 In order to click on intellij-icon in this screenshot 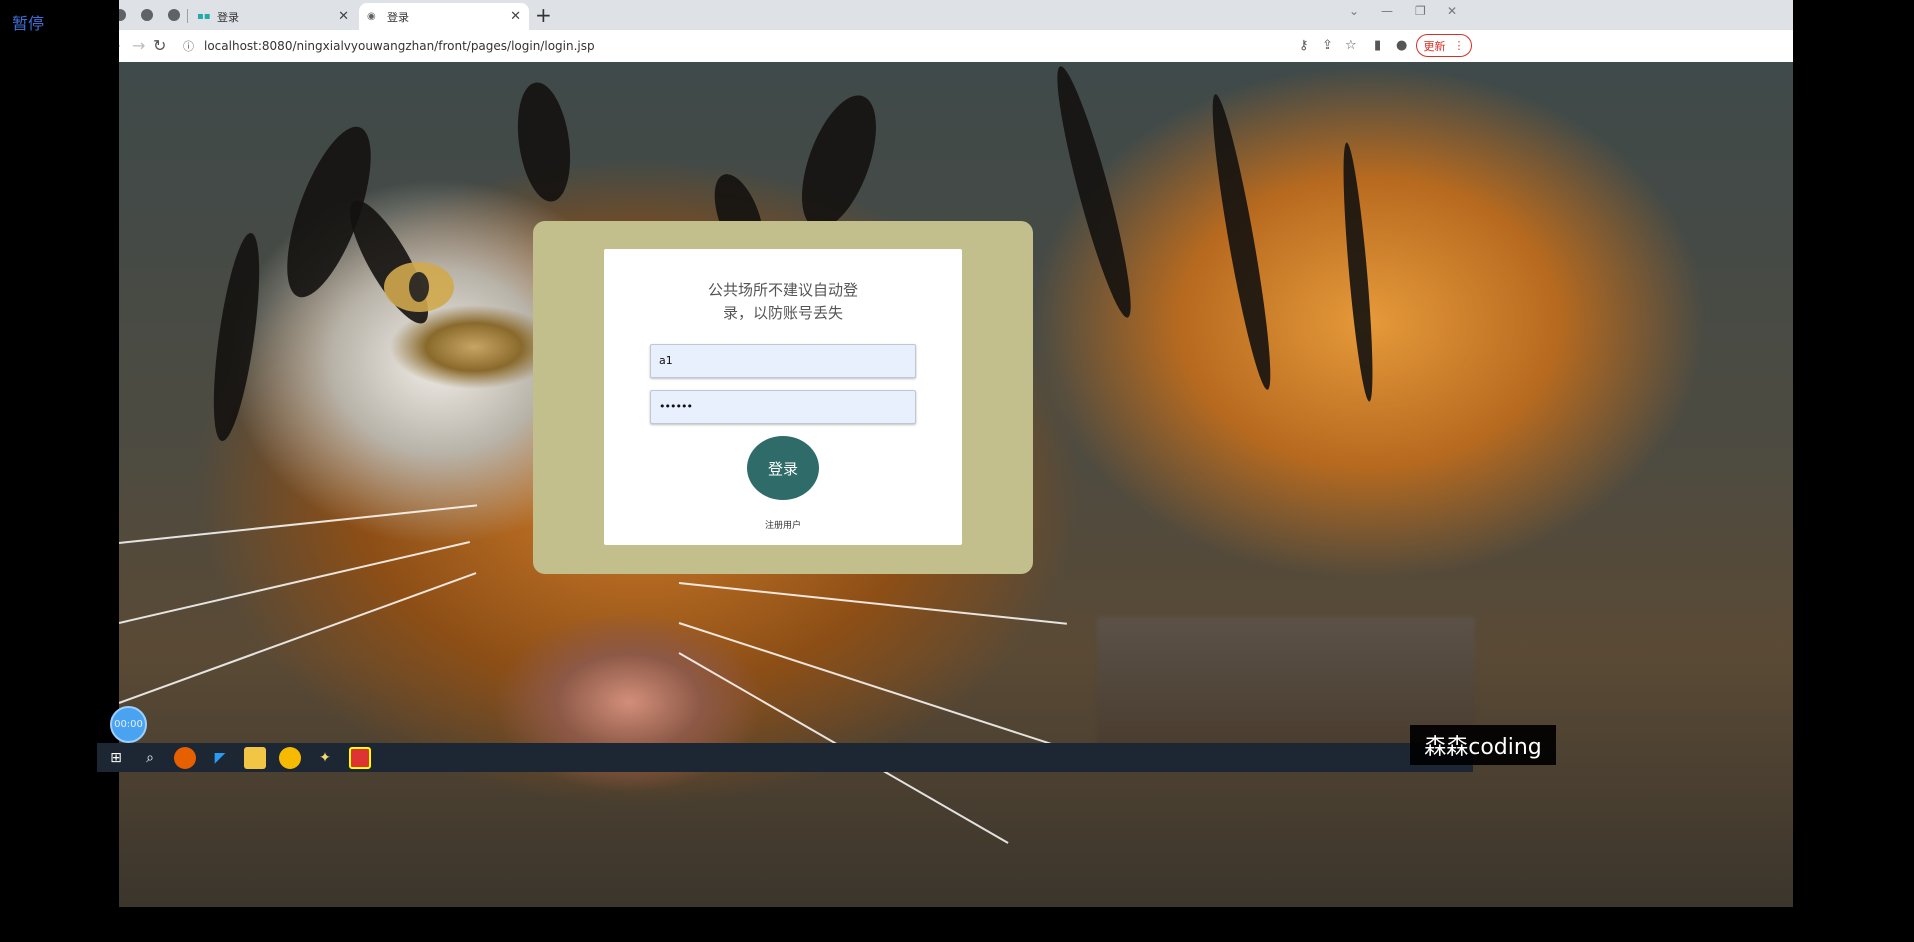, I will do `click(360, 758)`.